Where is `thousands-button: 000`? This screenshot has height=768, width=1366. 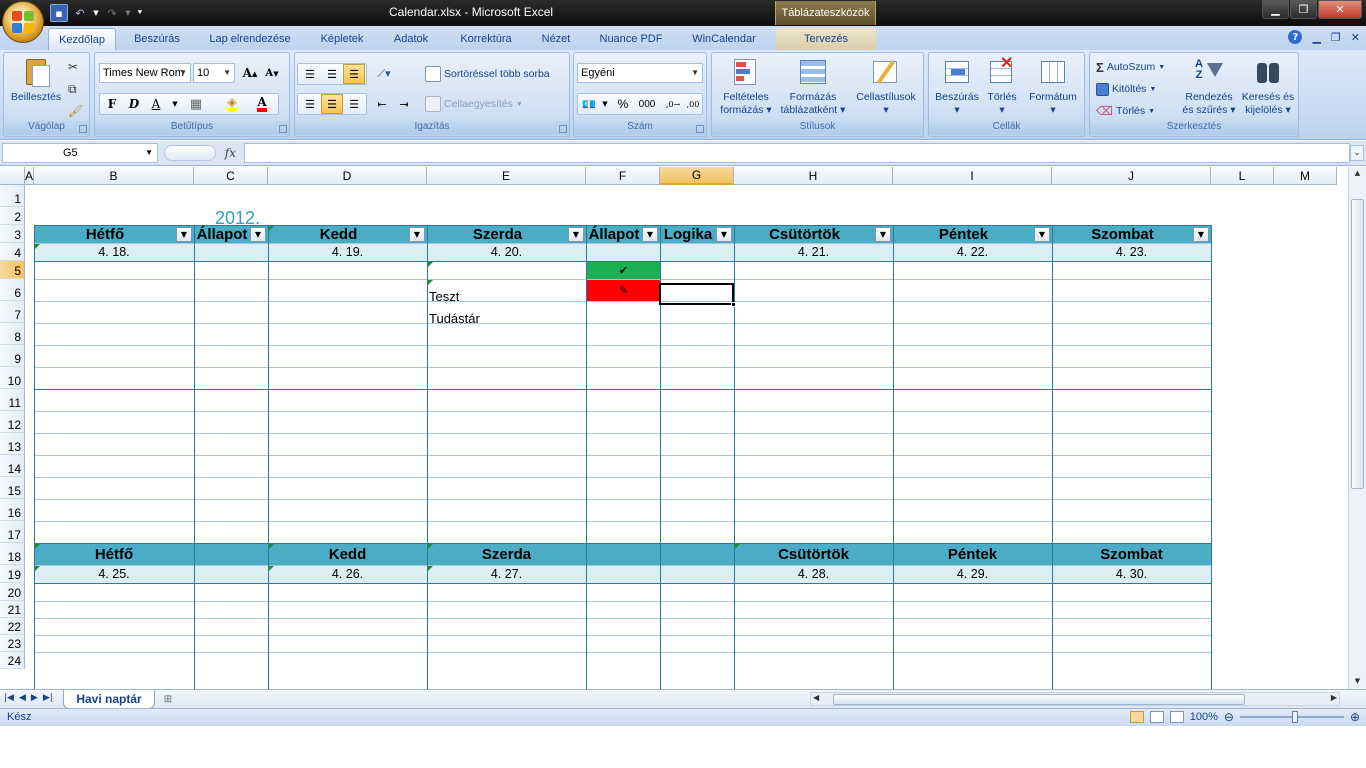 thousands-button: 000 is located at coordinates (647, 104).